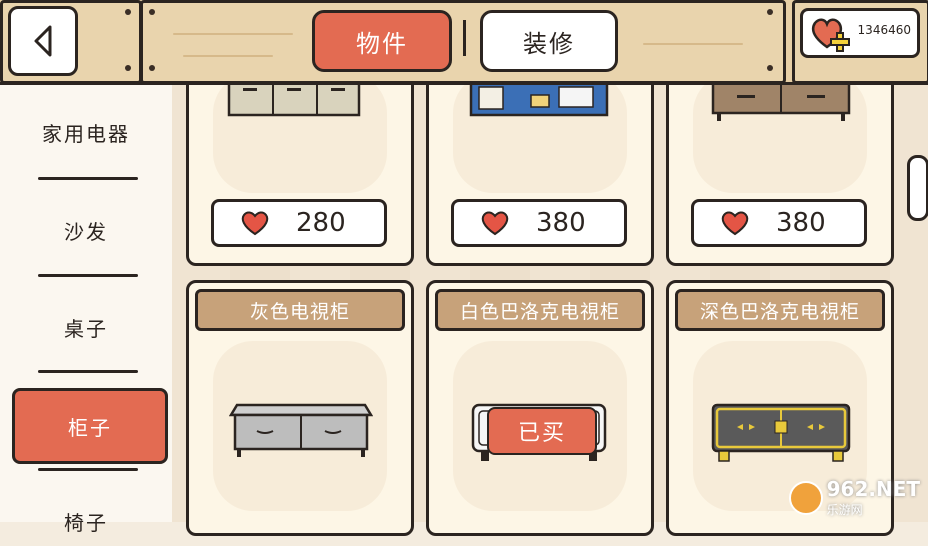 This screenshot has width=928, height=546. I want to click on item-card: 白色巴洛克电視柜 已买, so click(540, 408).